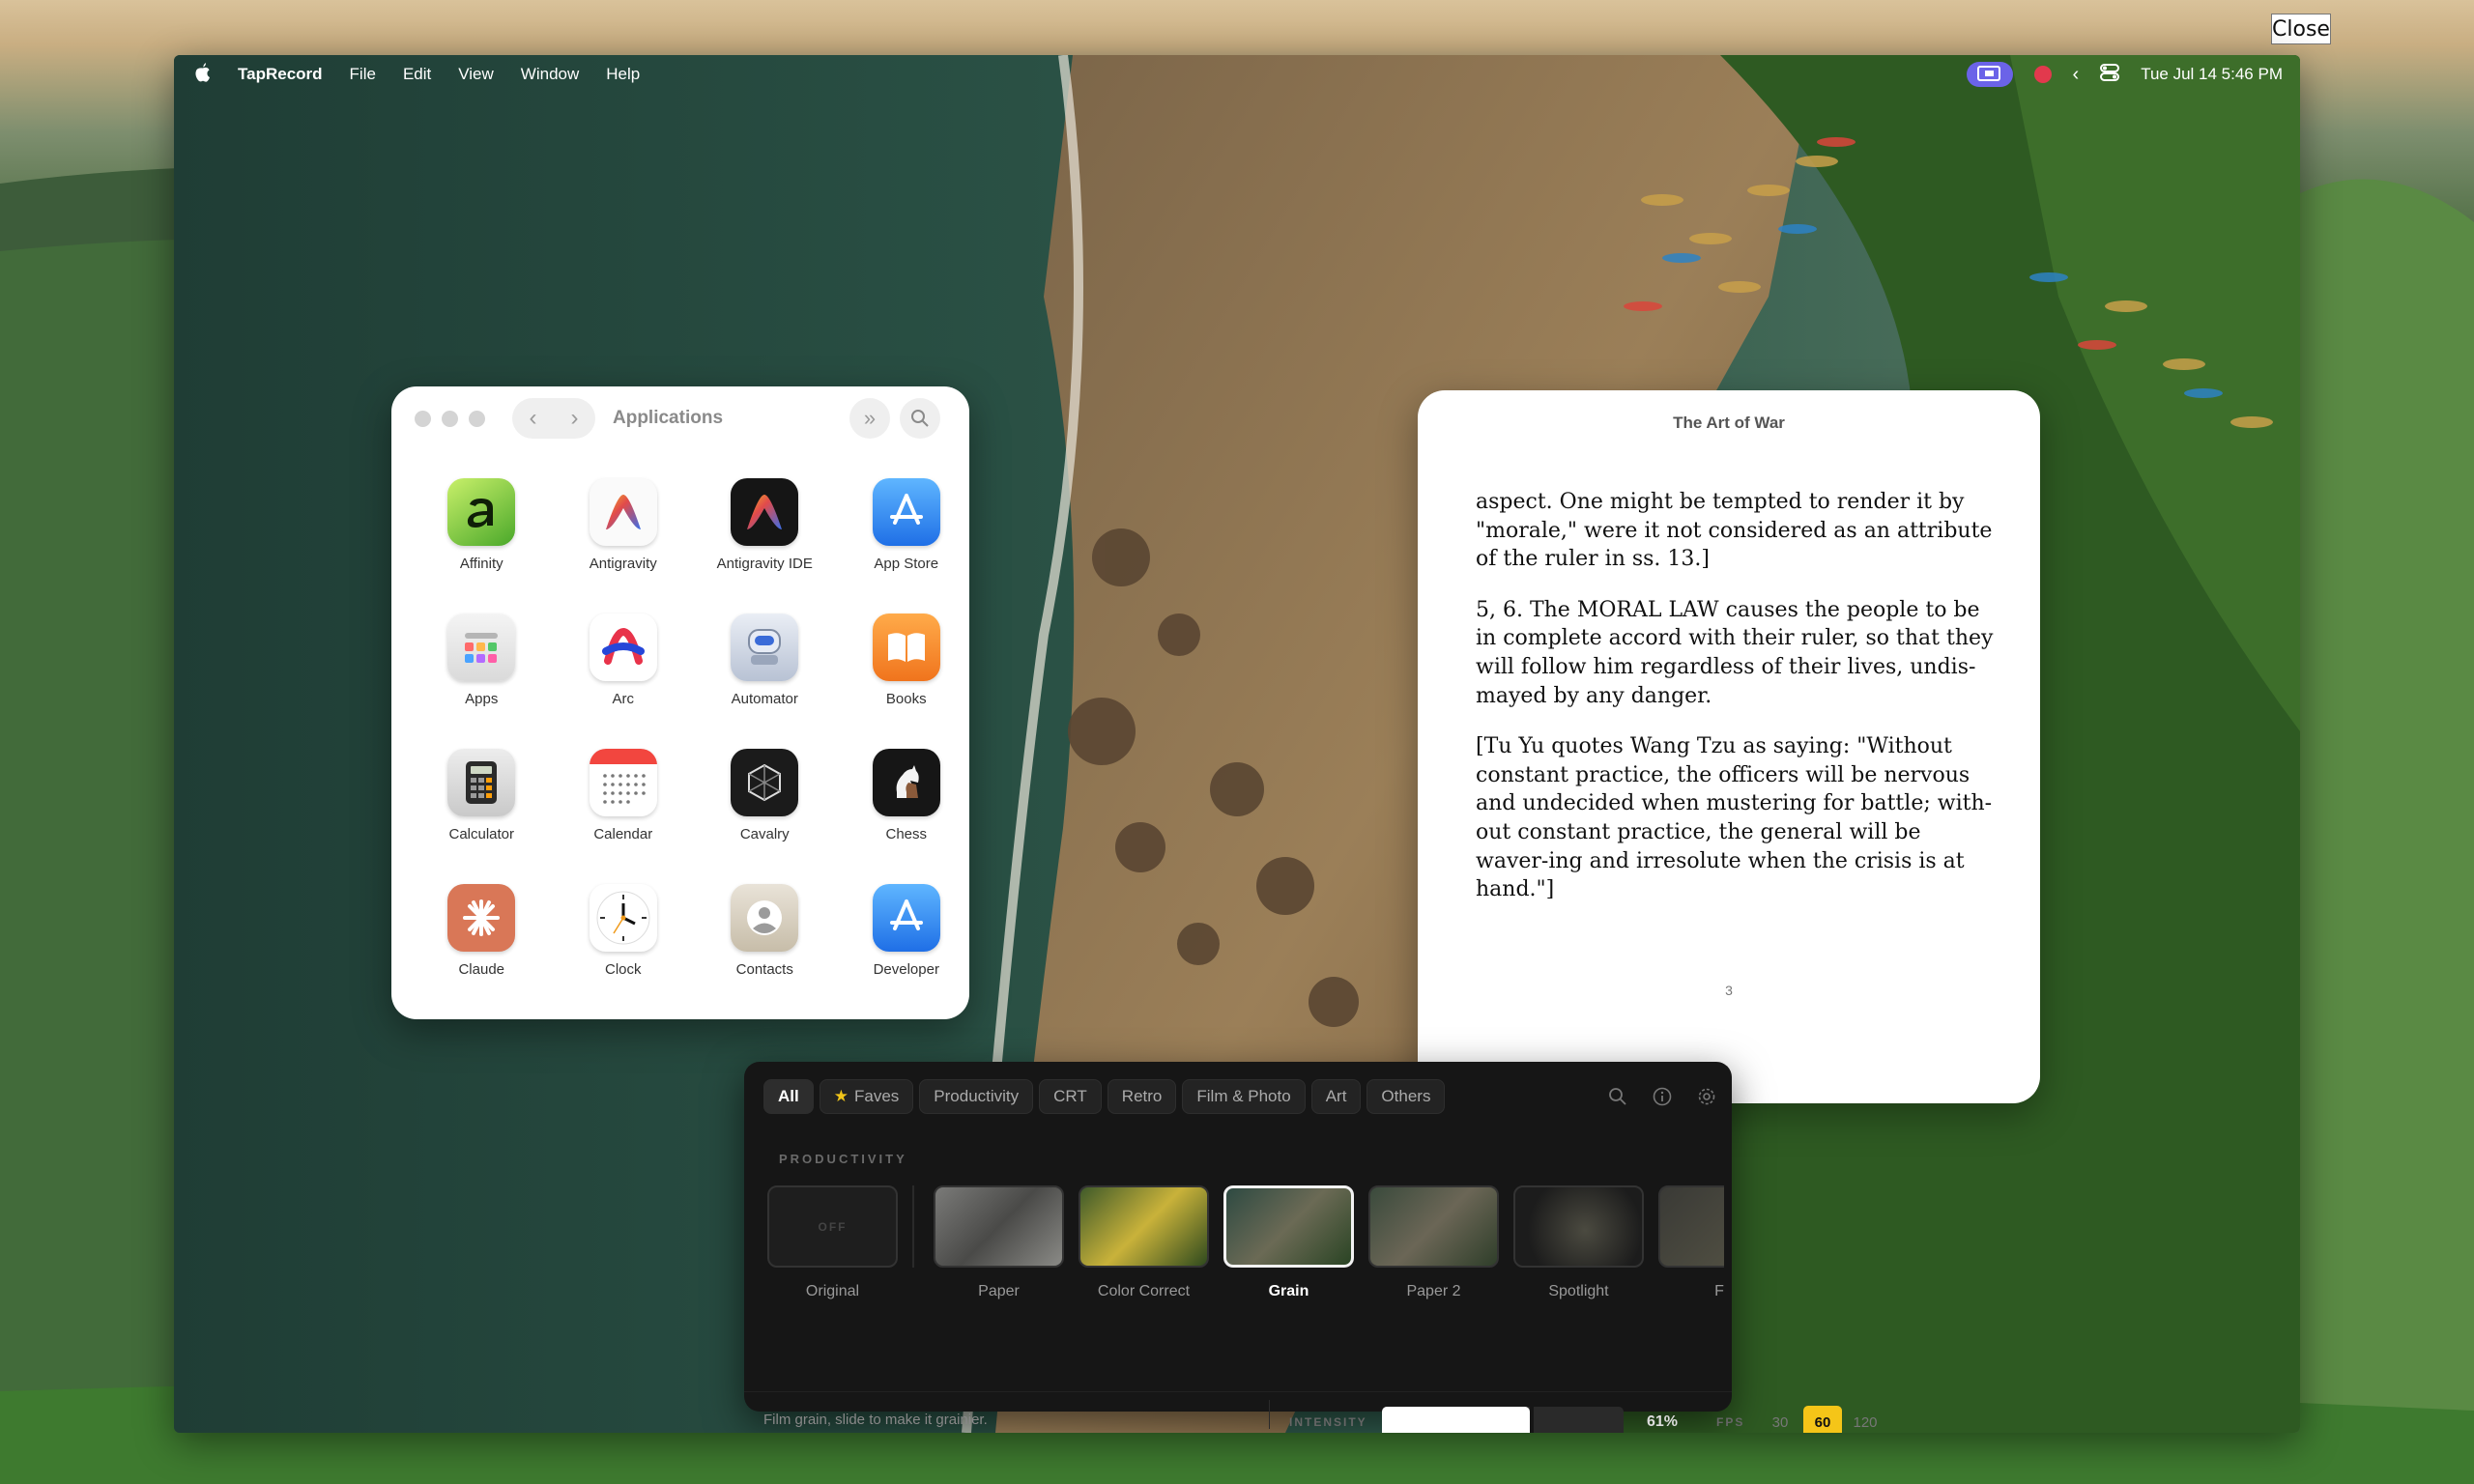 This screenshot has width=2474, height=1484. I want to click on toolbar-overflow-icon: », so click(870, 419).